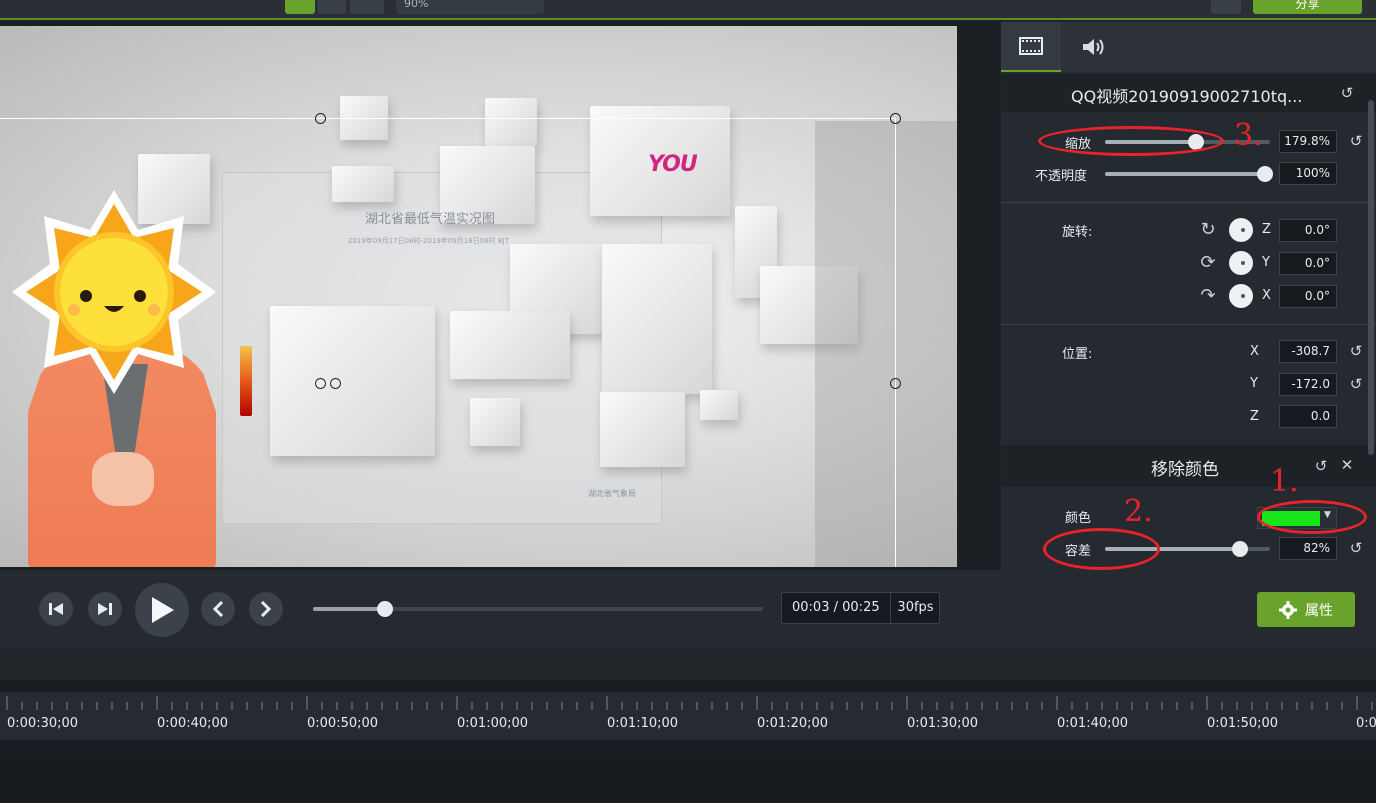  Describe the element at coordinates (1093, 723) in the screenshot. I see `ruler-tick-label: 0:01:40;00` at that location.